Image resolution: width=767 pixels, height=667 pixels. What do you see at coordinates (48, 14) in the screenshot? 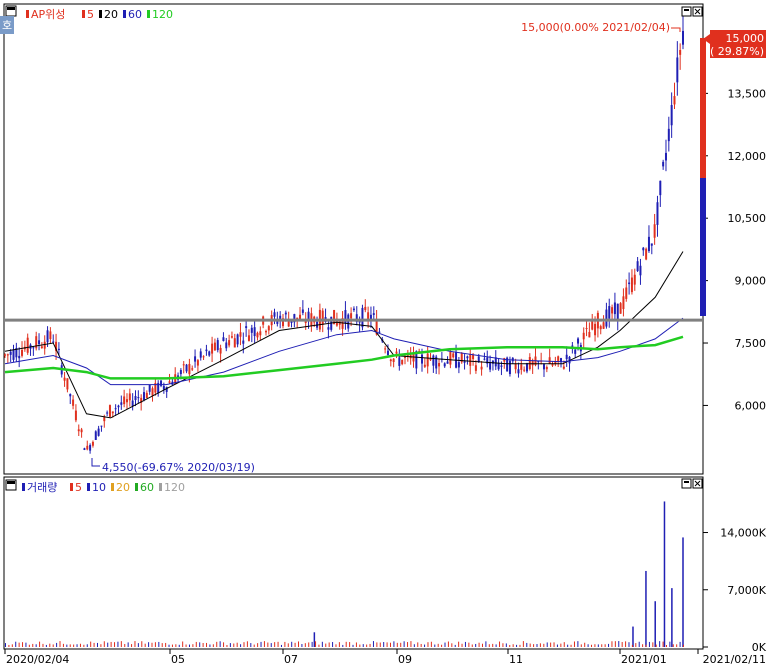
I see `price-legend-name: AP위성` at bounding box center [48, 14].